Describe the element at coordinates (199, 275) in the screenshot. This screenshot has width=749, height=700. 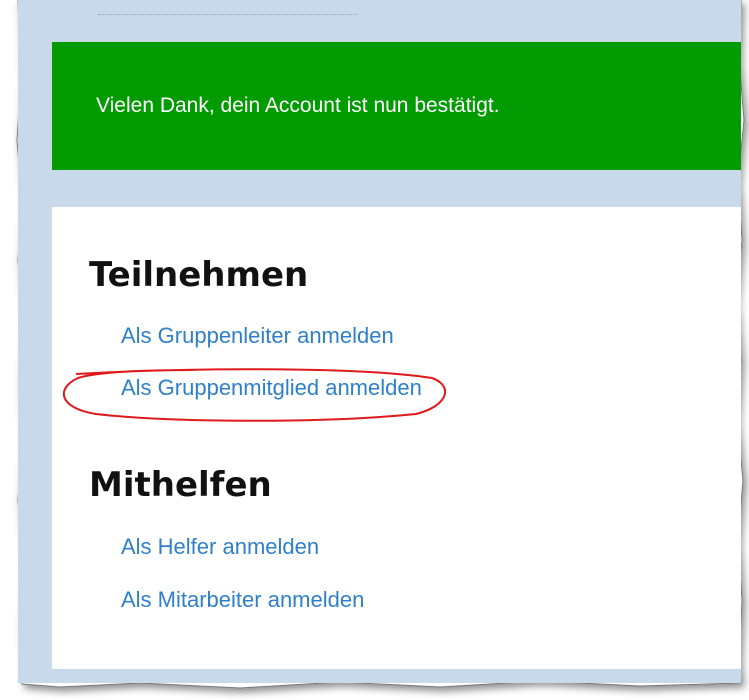
I see `section-title-teilnehmen: Teilnehmen` at that location.